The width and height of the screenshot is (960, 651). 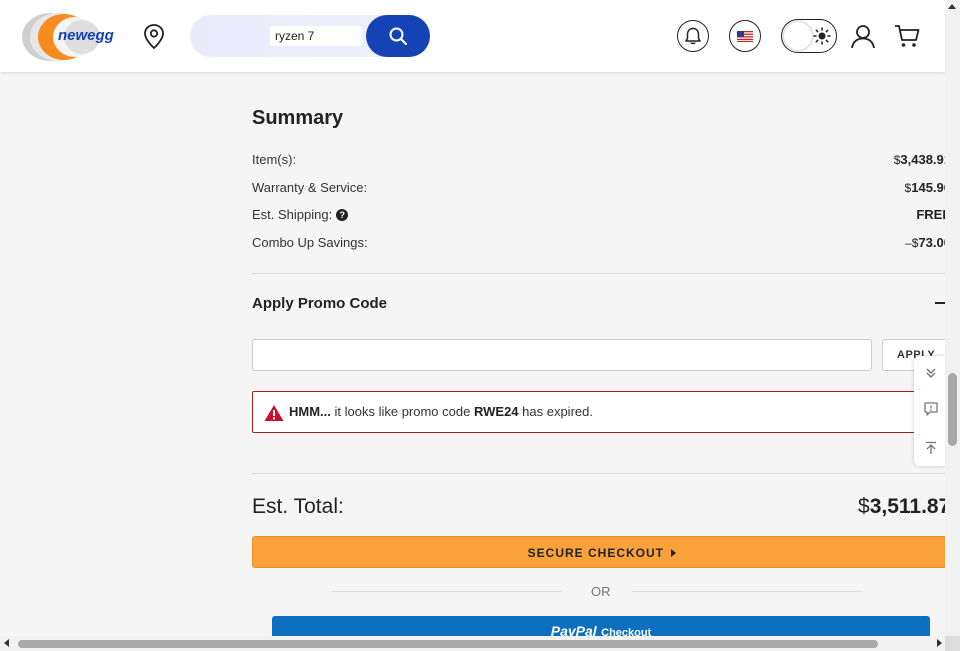 I want to click on notifications-button, so click(x=693, y=36).